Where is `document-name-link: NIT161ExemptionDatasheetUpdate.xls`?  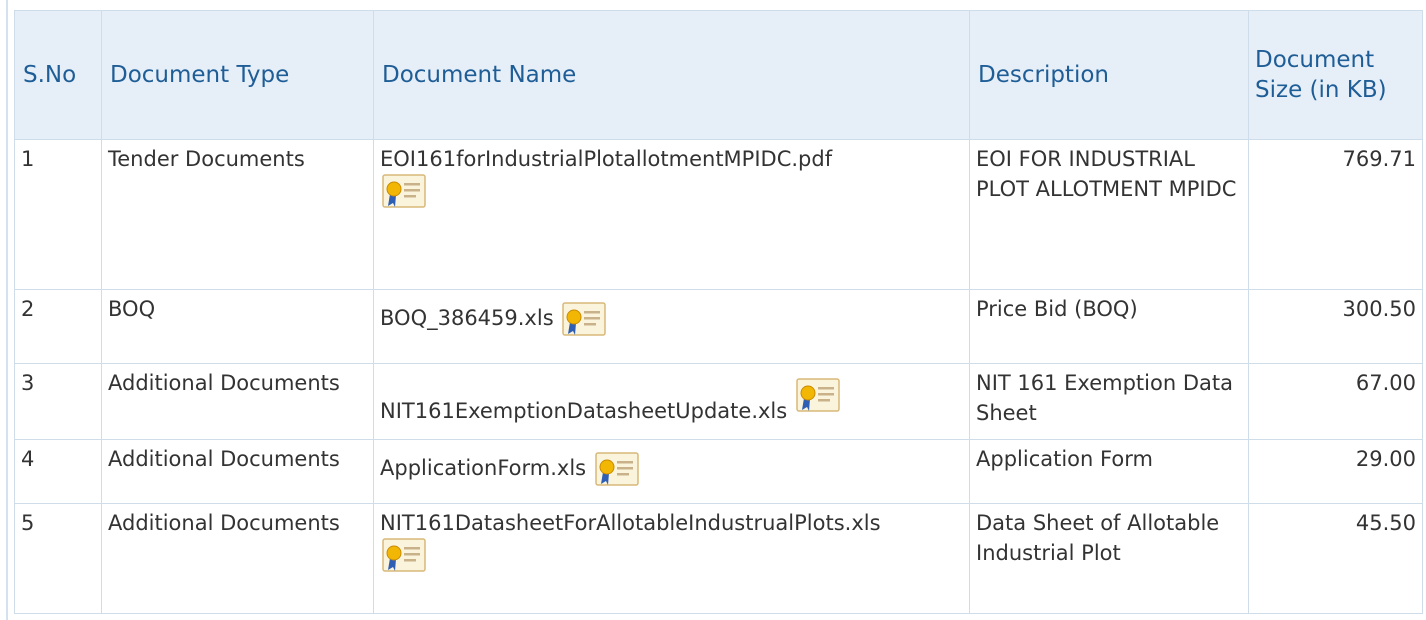 document-name-link: NIT161ExemptionDatasheetUpdate.xls is located at coordinates (583, 411).